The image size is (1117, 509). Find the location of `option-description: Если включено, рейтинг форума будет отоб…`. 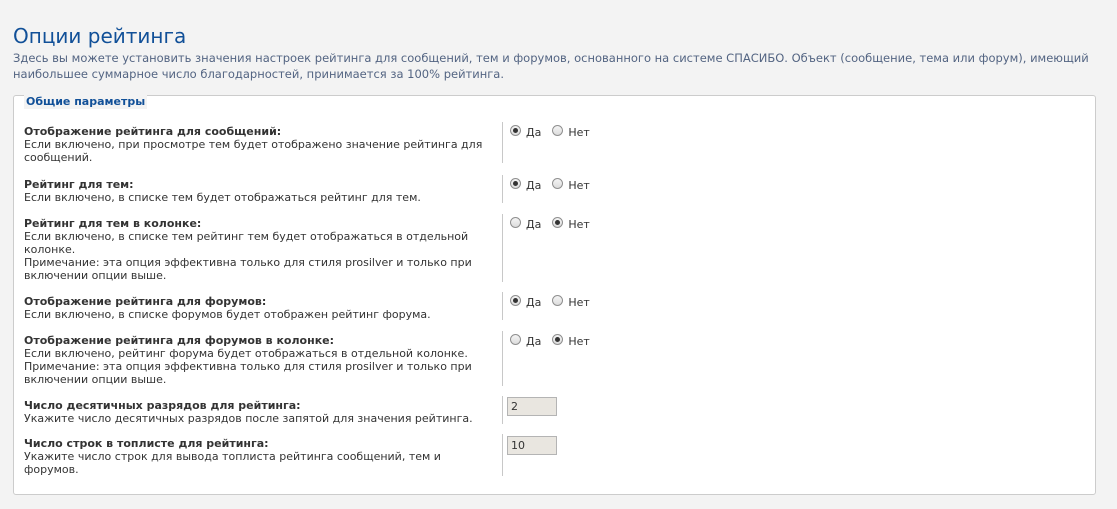

option-description: Если включено, рейтинг форума будет отоб… is located at coordinates (246, 353).